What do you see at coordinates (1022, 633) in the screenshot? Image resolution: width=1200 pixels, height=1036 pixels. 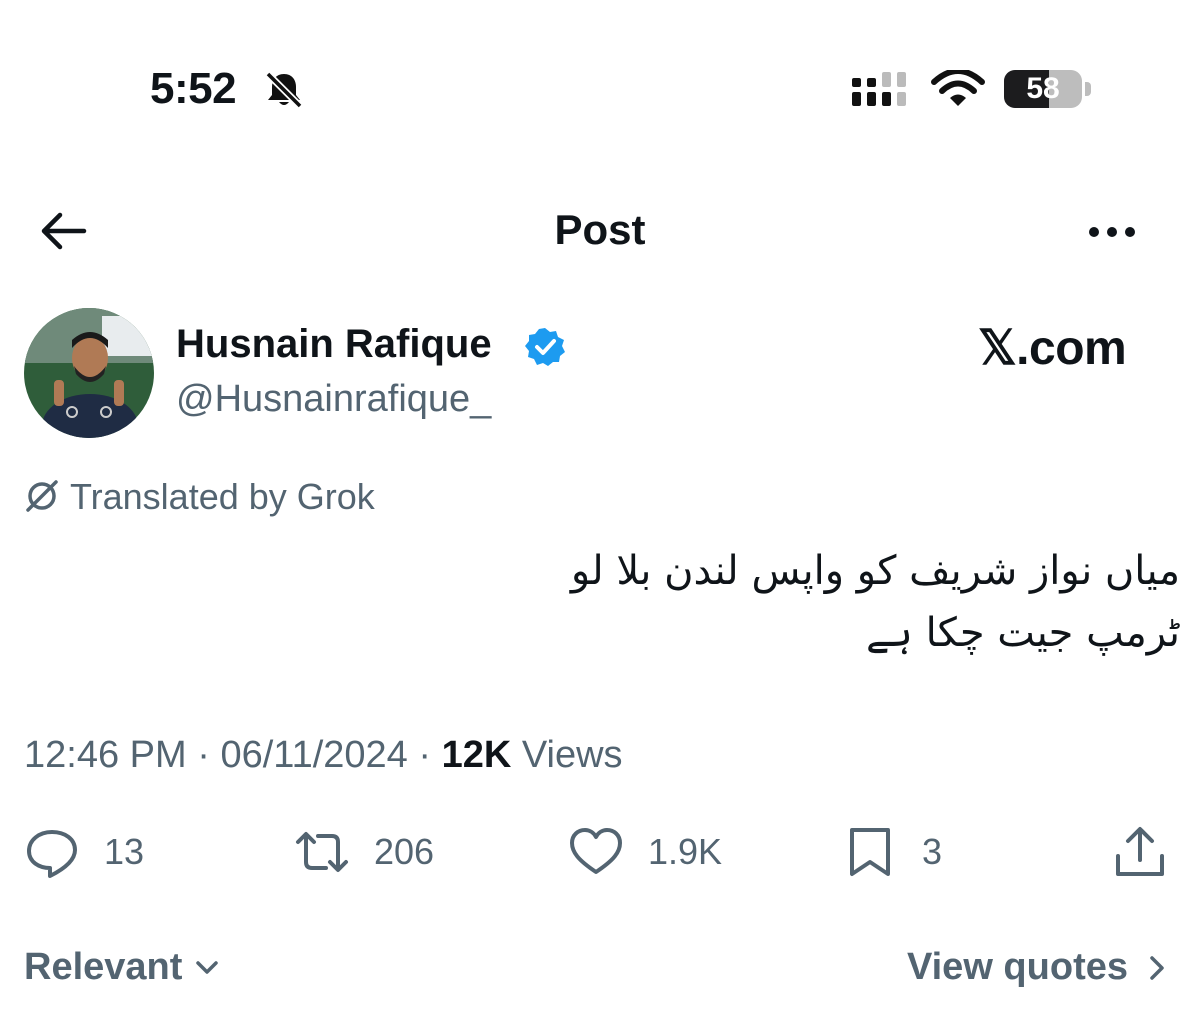 I see `tweet-text-line: ٹرمپ جیت چکا ہے` at bounding box center [1022, 633].